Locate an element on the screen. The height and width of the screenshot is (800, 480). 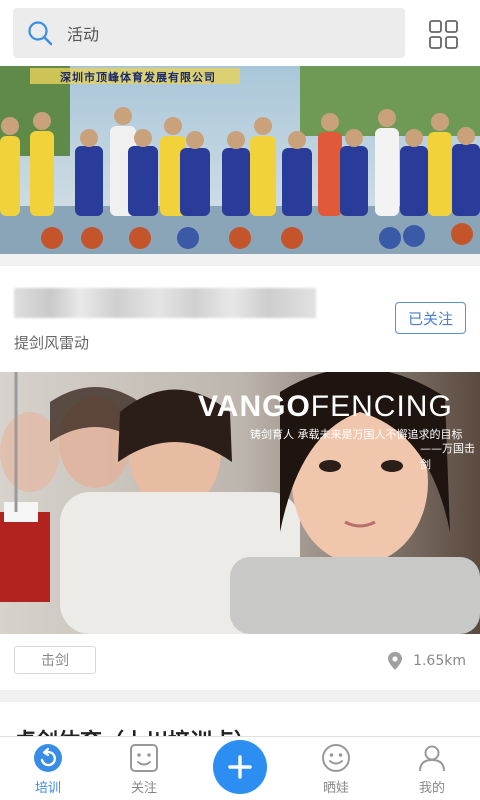
tab-show-baby: 晒娃 is located at coordinates (336, 768).